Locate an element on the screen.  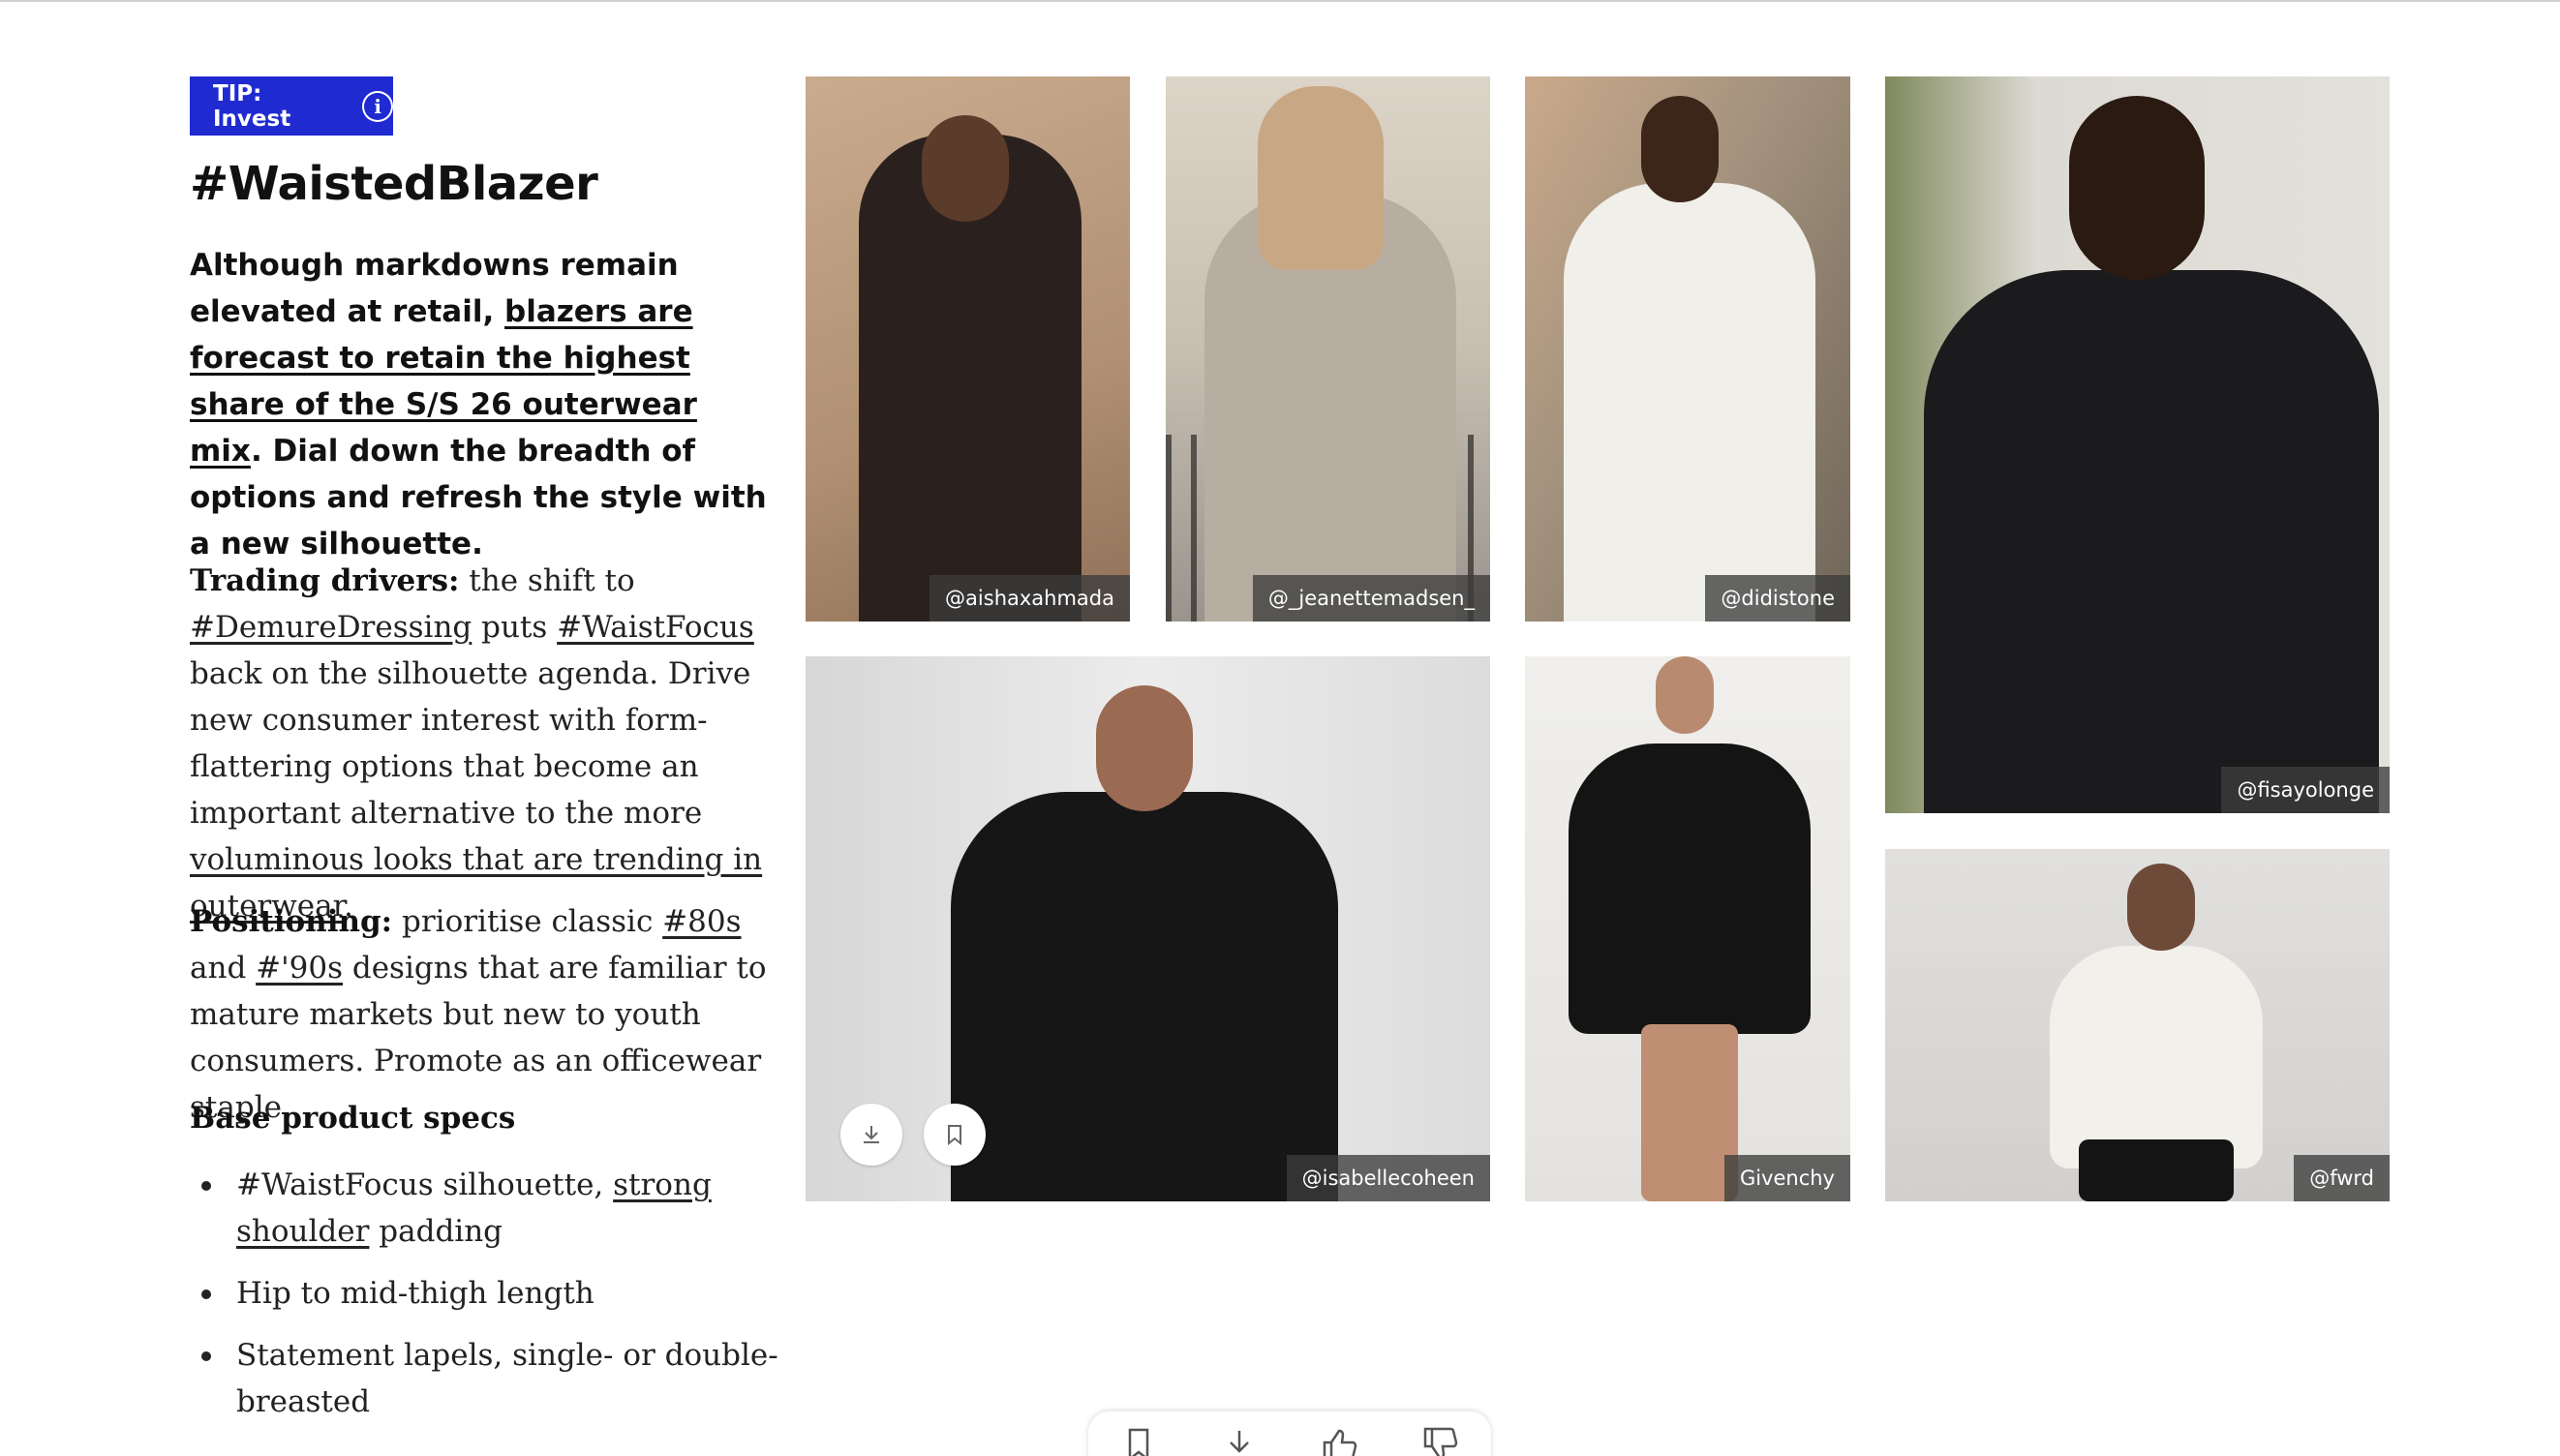
image-tile-7: @fwrd is located at coordinates (2137, 1025).